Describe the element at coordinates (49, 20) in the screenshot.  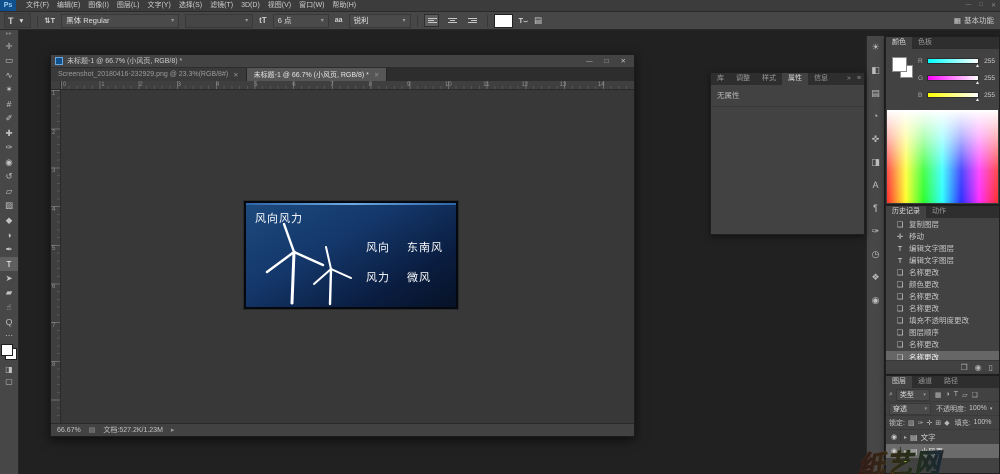
I see `text-orientation-icon: ⇅T` at that location.